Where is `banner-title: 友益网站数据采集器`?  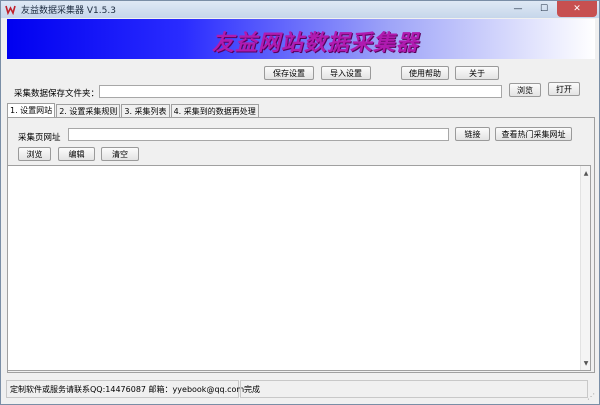
banner-title: 友益网站数据采集器 is located at coordinates (316, 43).